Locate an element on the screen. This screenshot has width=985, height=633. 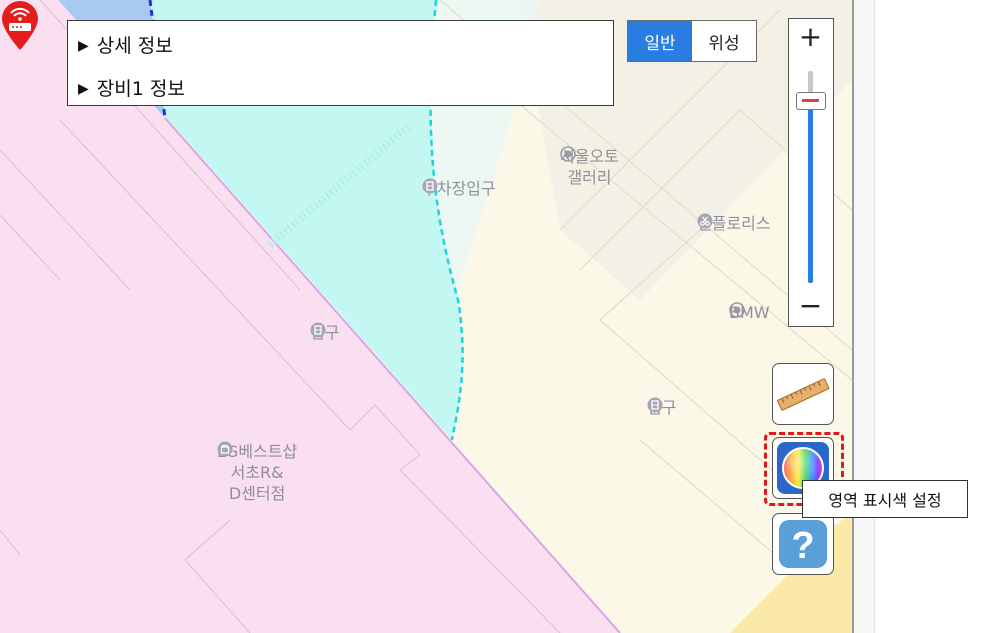
map-type-normal-button: 일반 is located at coordinates (660, 41).